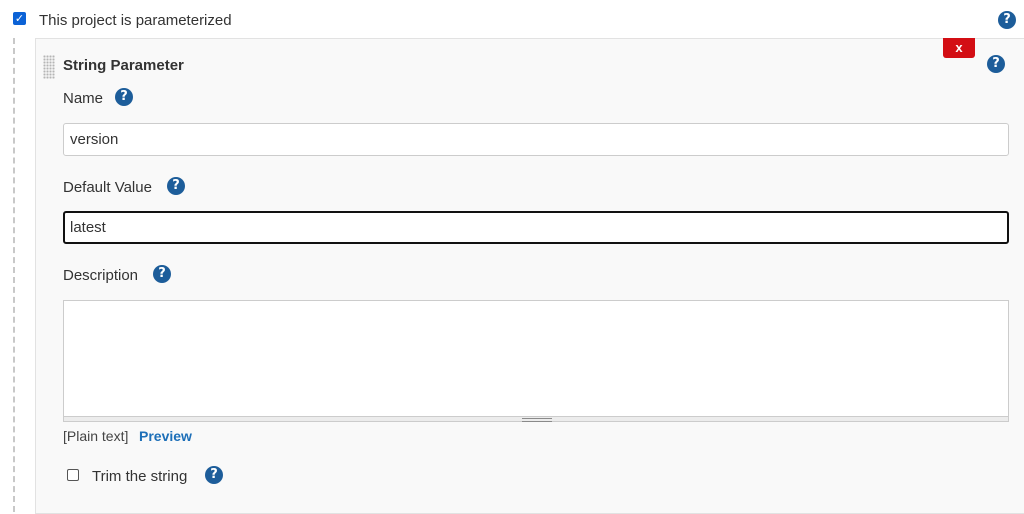 This screenshot has width=1024, height=514. Describe the element at coordinates (49, 67) in the screenshot. I see `drag-handle-icon` at that location.